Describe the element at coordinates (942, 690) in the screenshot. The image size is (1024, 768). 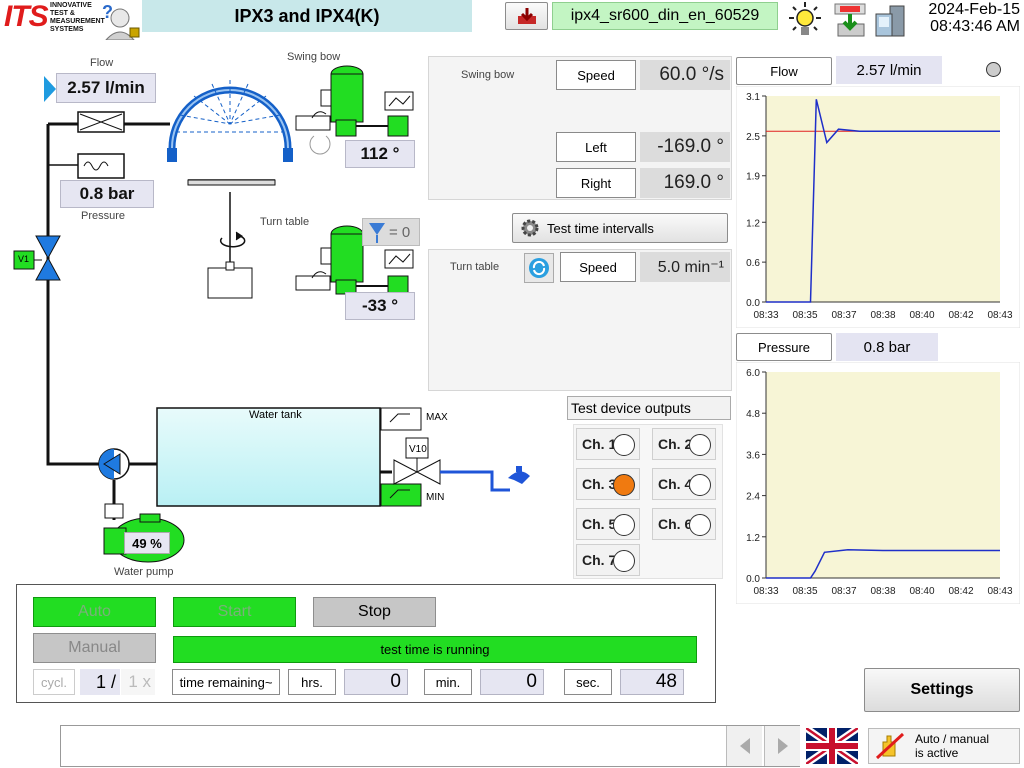
I see `settings-button: Settings` at that location.